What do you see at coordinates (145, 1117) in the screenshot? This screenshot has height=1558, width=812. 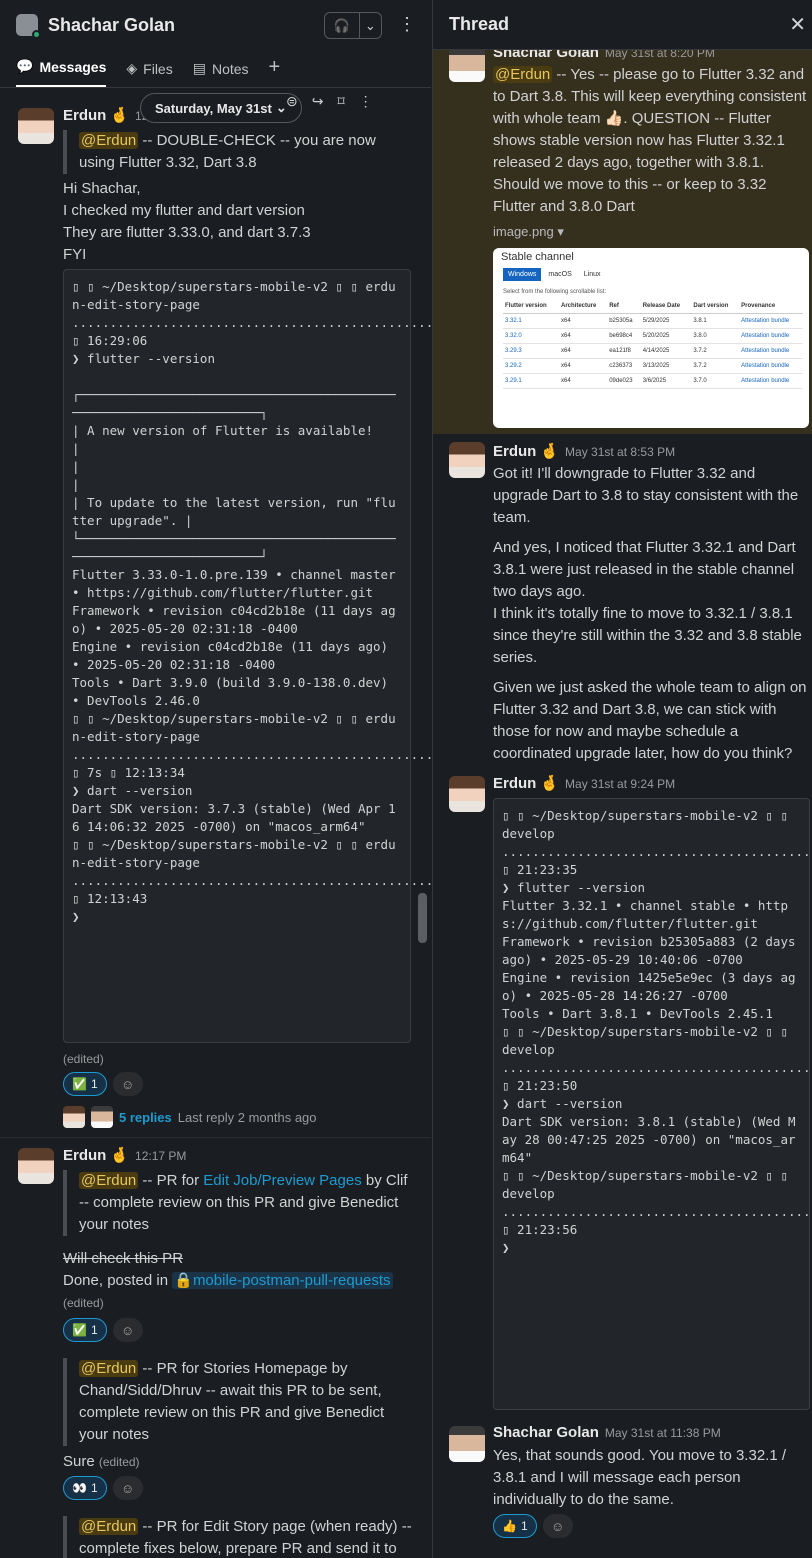 I see `replies-link: 5 replies` at bounding box center [145, 1117].